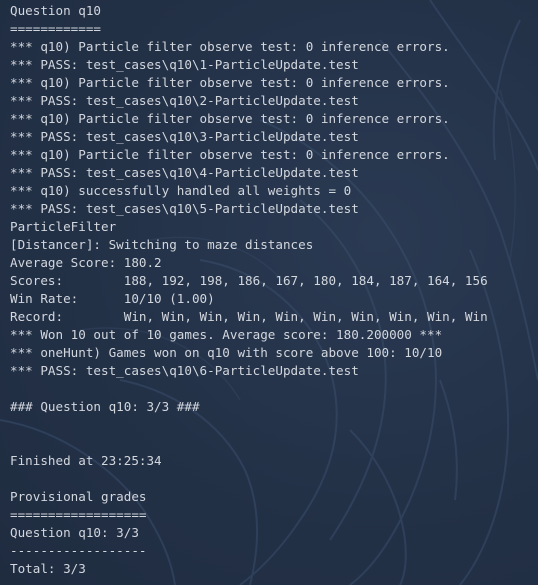 This screenshot has height=585, width=538. Describe the element at coordinates (162, 244) in the screenshot. I see `output-line: [Distancer]: Switching to maze distances` at that location.